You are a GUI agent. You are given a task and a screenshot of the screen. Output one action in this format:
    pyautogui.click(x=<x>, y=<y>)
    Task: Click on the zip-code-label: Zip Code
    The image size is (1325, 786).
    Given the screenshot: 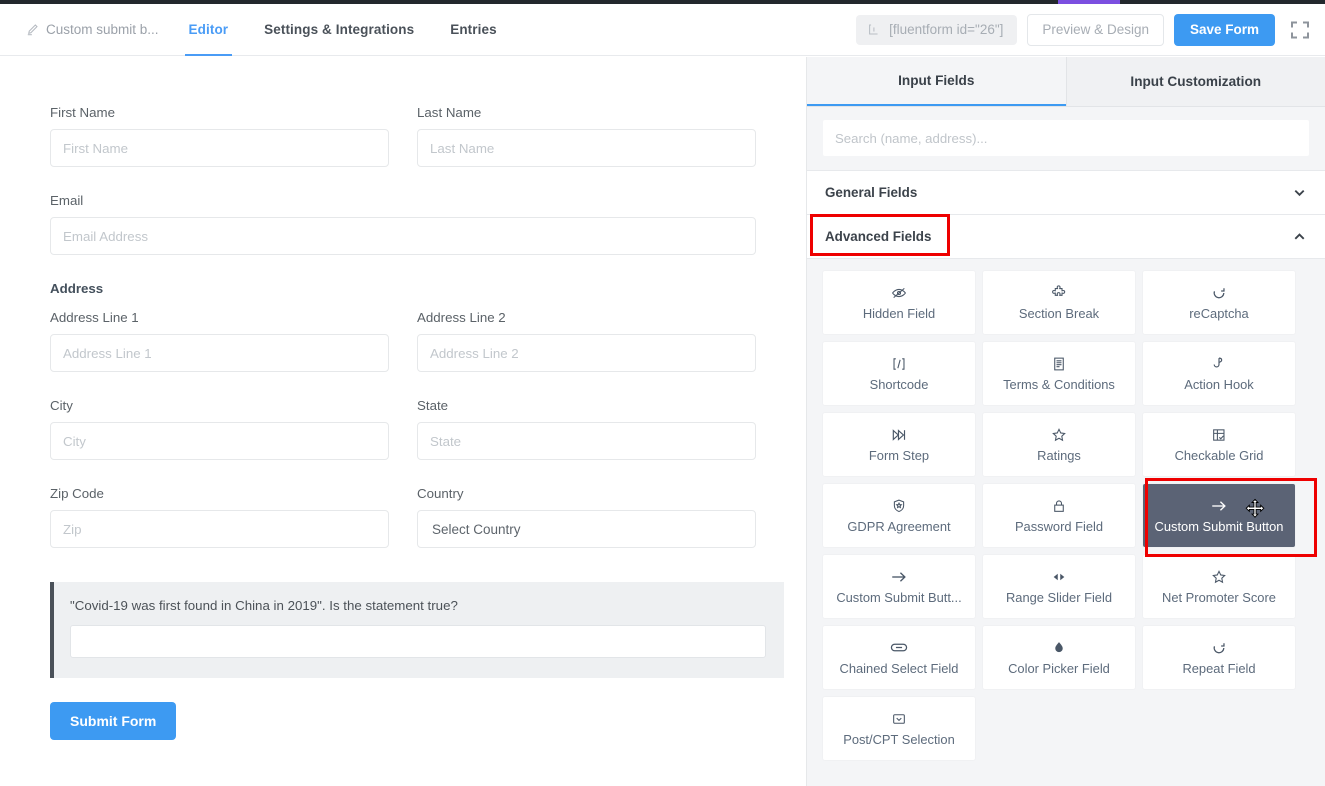 What is the action you would take?
    pyautogui.click(x=77, y=493)
    